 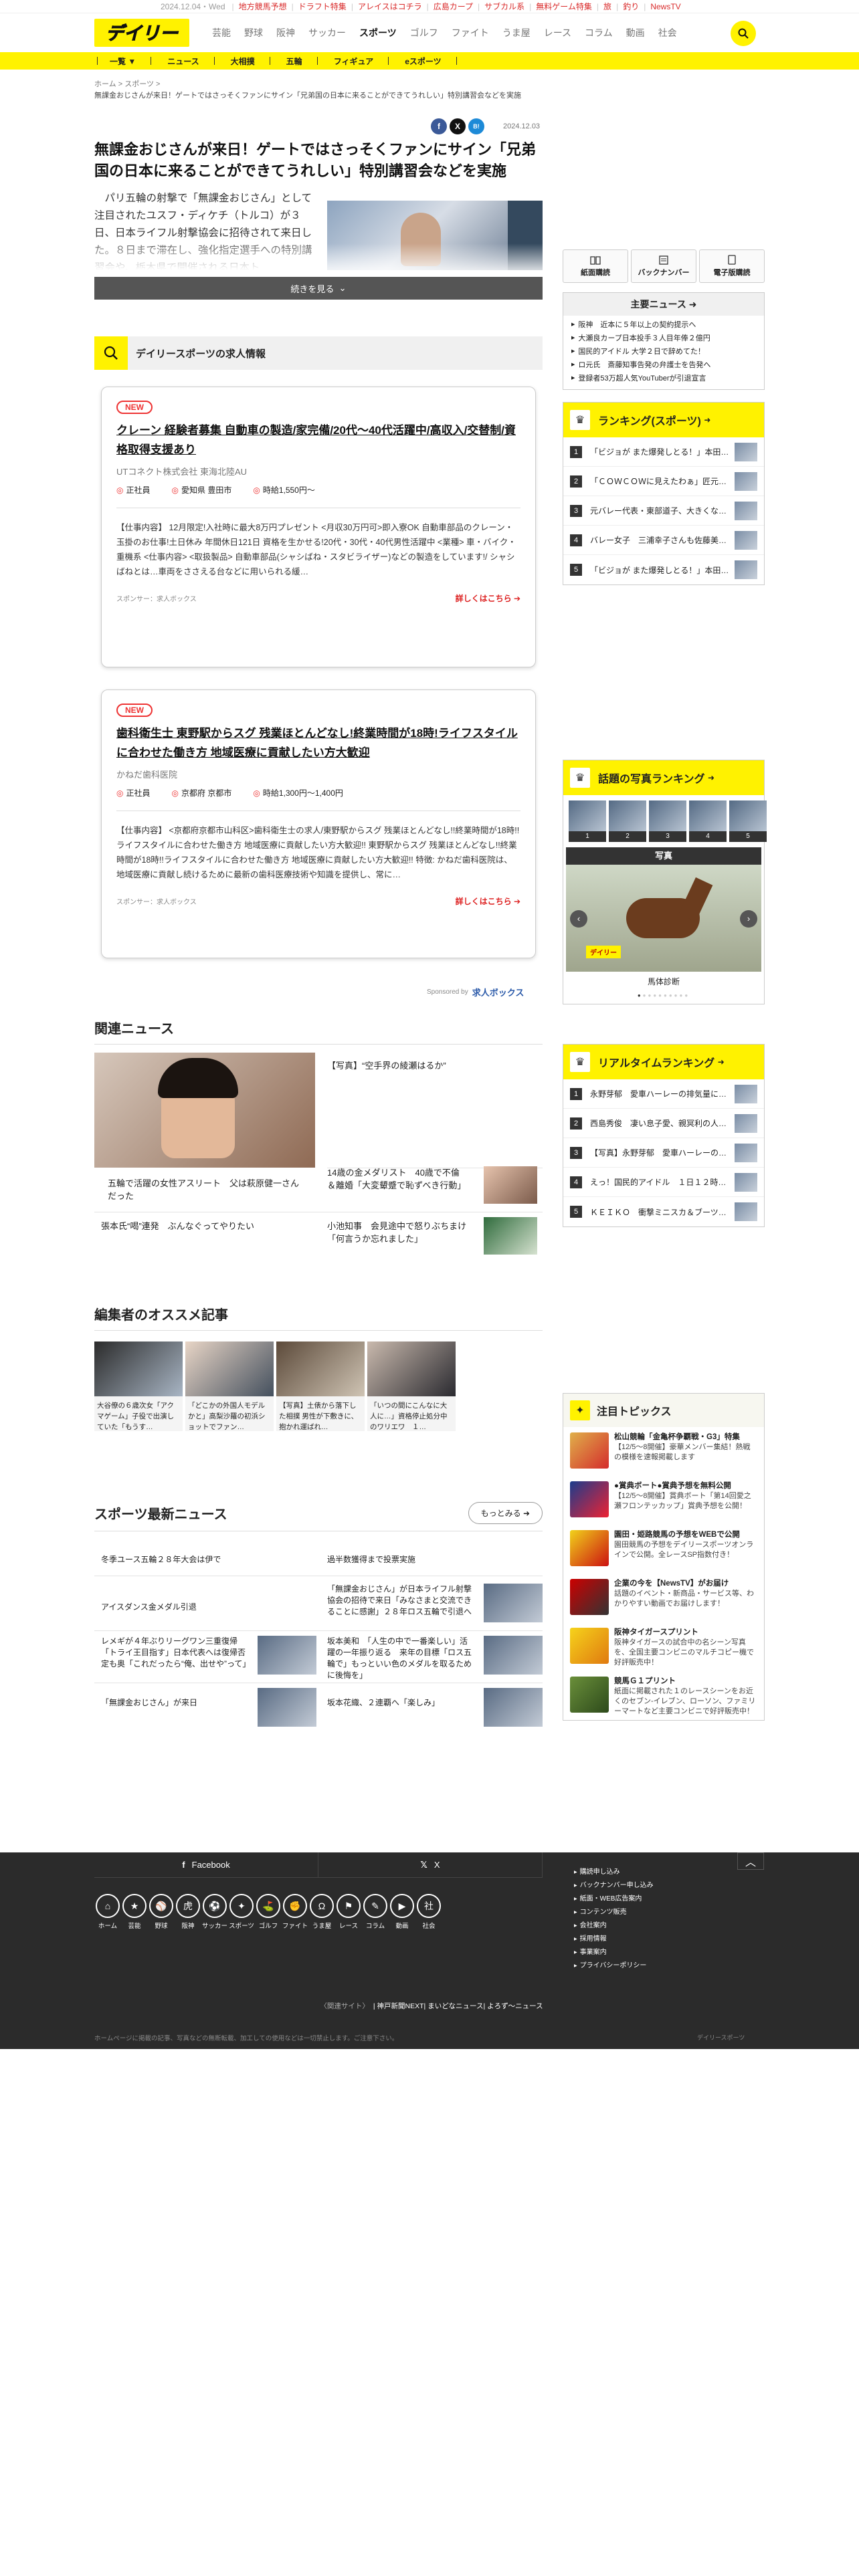 What do you see at coordinates (206, 1865) in the screenshot?
I see `footer-facebook-share: f Facebook` at bounding box center [206, 1865].